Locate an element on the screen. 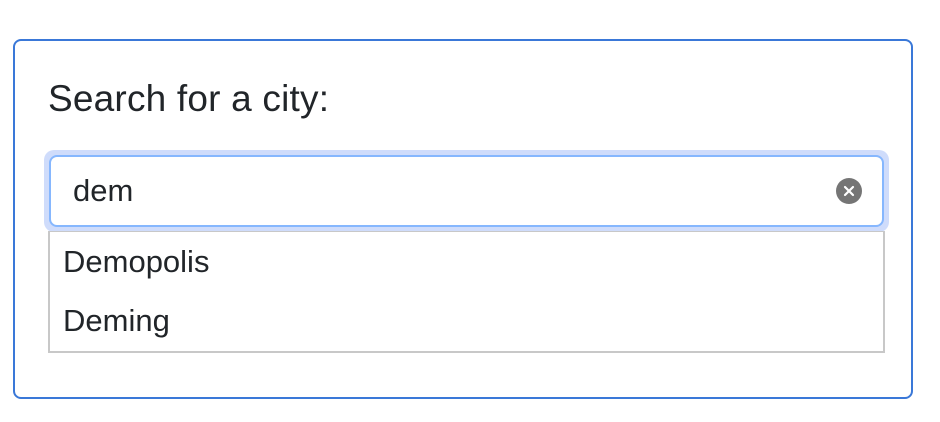  clear-search-button is located at coordinates (849, 191).